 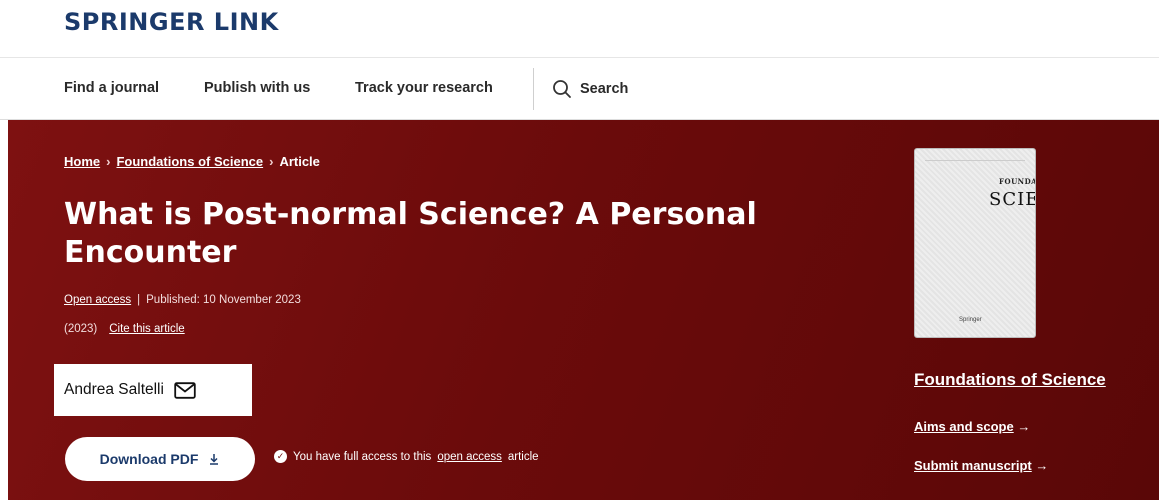 What do you see at coordinates (257, 88) in the screenshot?
I see `nav-publish-with-us: Publish with us` at bounding box center [257, 88].